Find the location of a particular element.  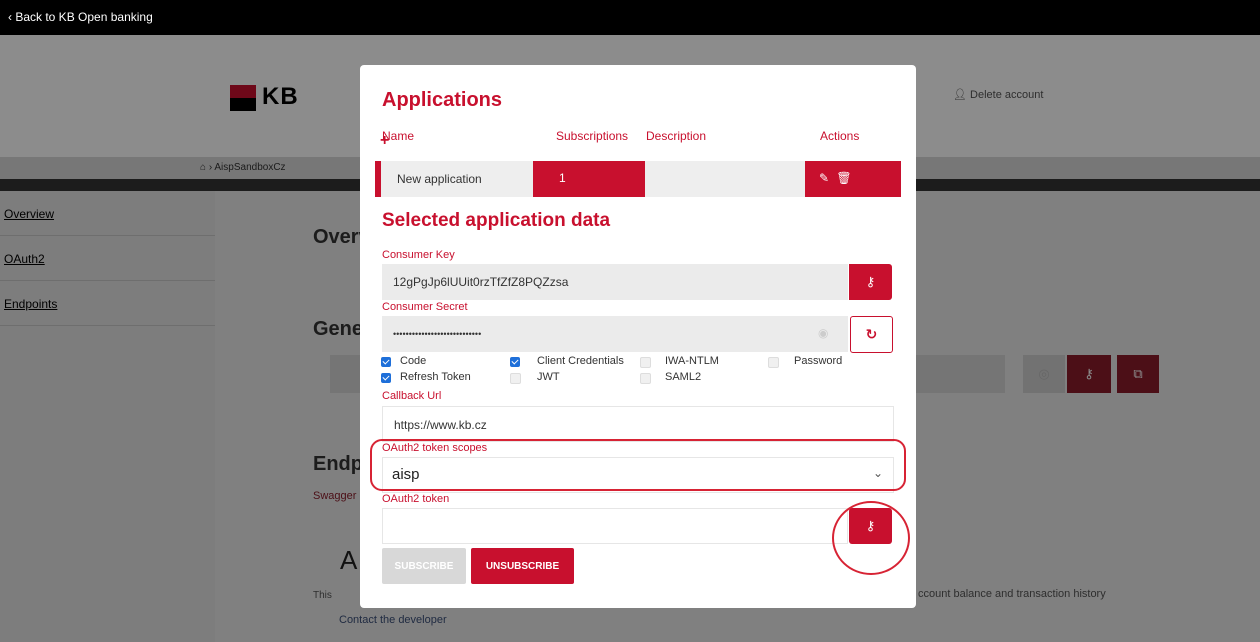

checkbox-label-code: Code is located at coordinates (413, 361).